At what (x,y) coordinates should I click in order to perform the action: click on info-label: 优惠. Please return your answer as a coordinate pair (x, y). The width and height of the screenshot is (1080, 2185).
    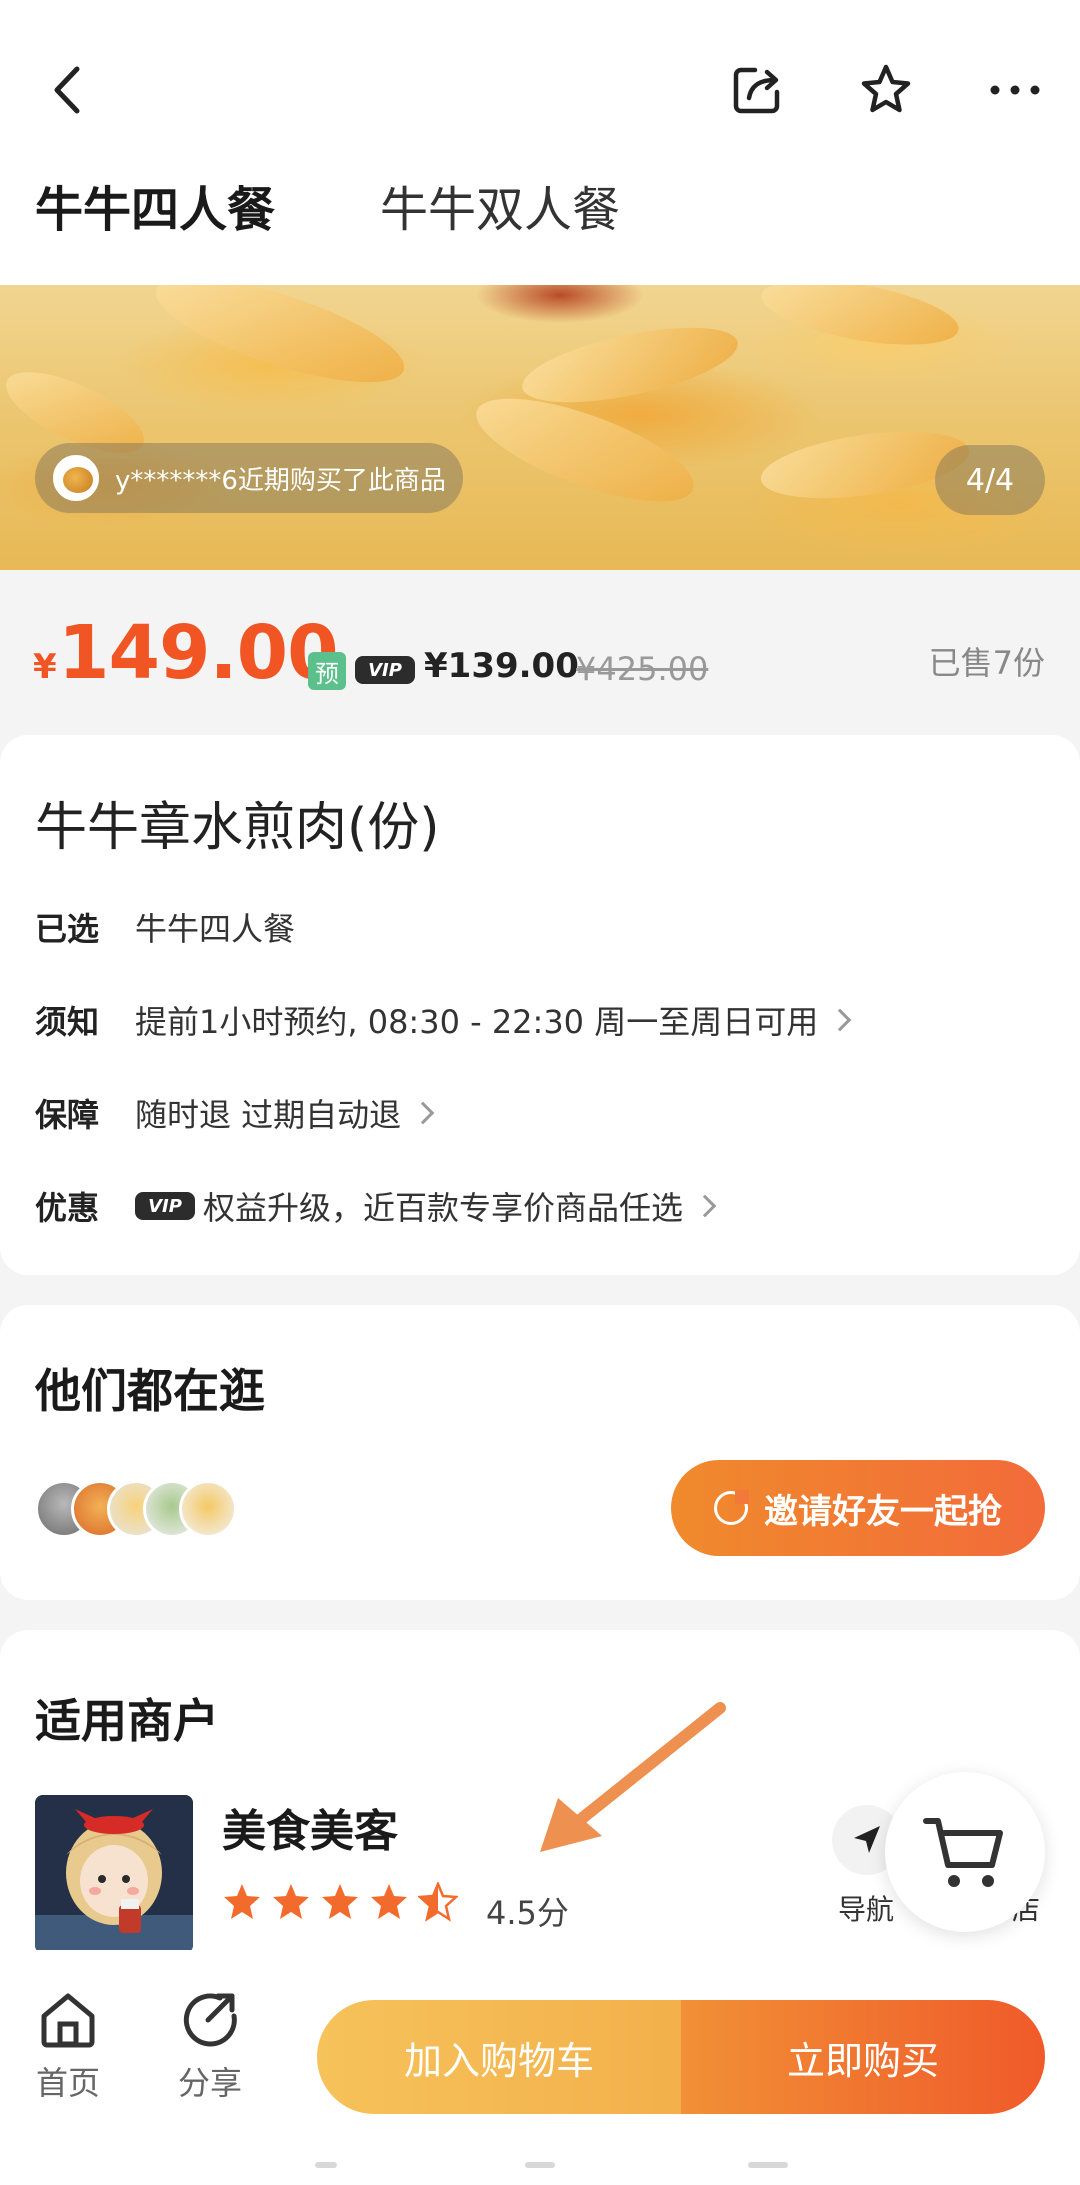
    Looking at the image, I should click on (67, 1208).